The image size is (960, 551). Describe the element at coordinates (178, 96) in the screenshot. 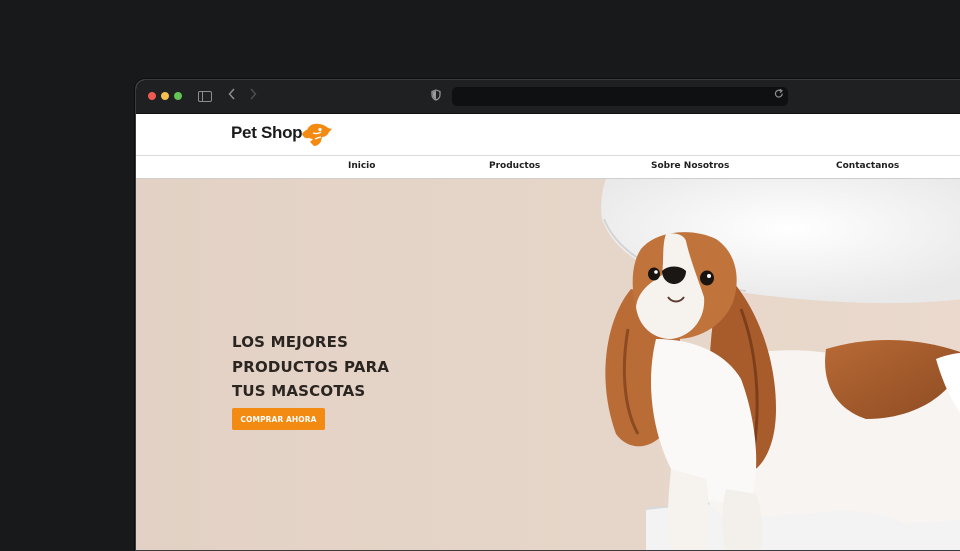

I see `maximize-window-button` at that location.